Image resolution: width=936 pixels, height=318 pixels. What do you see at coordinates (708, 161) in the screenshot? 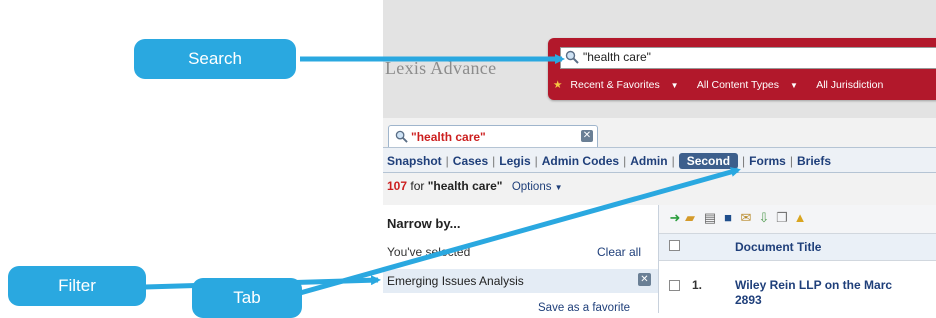
I see `tab-second: Second` at bounding box center [708, 161].